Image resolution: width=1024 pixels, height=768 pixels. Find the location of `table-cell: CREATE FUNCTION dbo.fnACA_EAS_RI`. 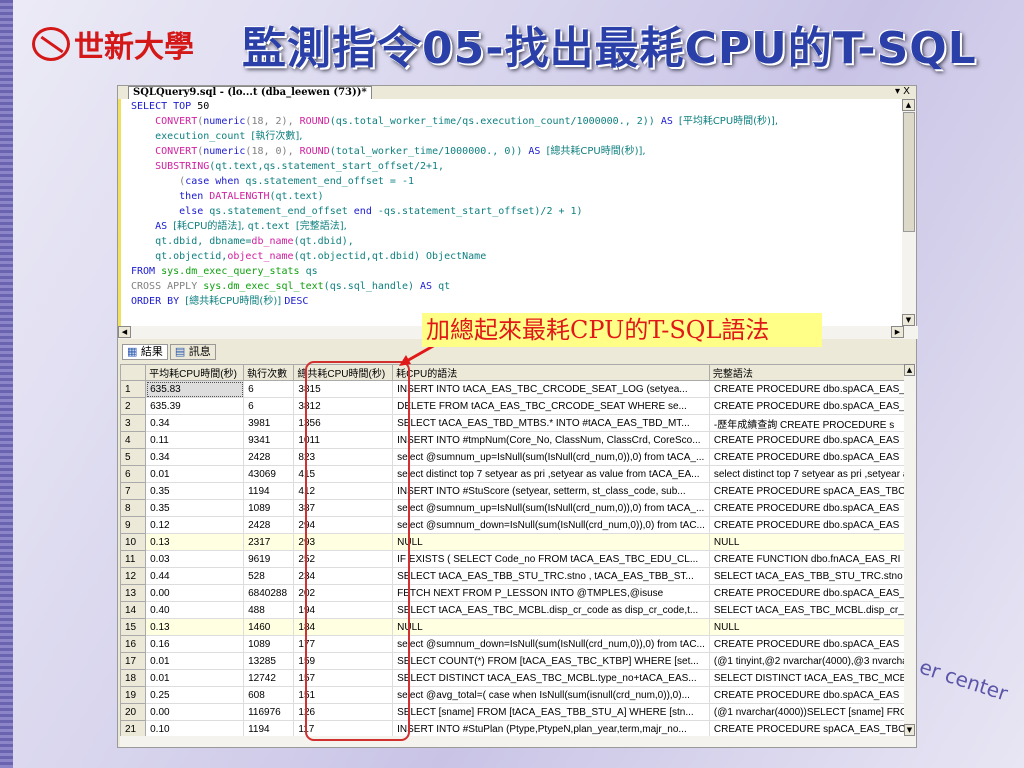

table-cell: CREATE FUNCTION dbo.fnACA_EAS_RI is located at coordinates (812, 559).